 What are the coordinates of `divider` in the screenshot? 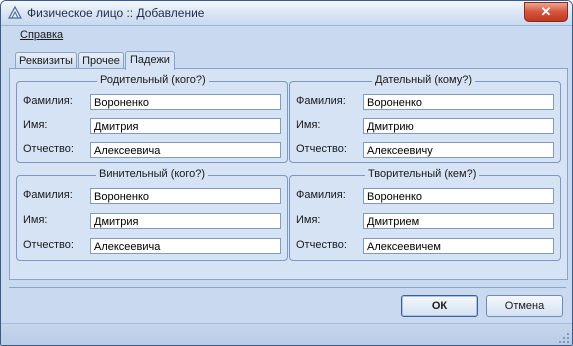 It's located at (287, 287).